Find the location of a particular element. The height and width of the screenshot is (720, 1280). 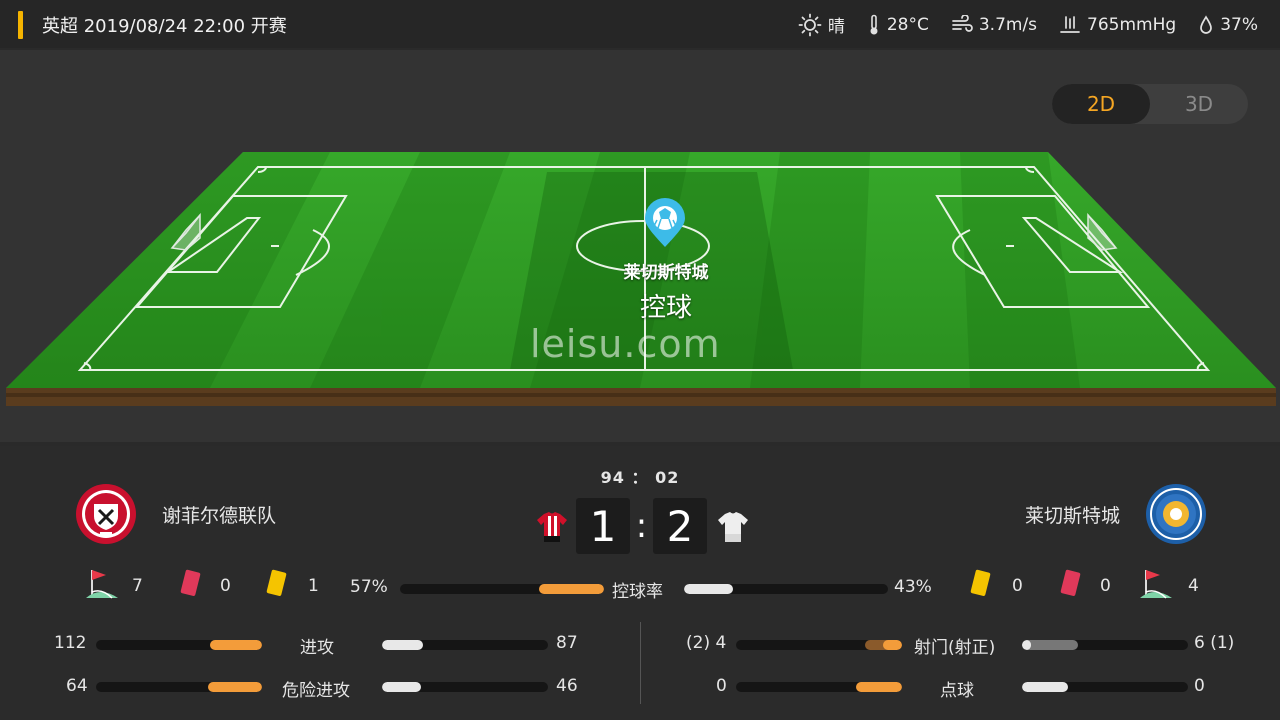

away-shots-bar is located at coordinates (1105, 645).